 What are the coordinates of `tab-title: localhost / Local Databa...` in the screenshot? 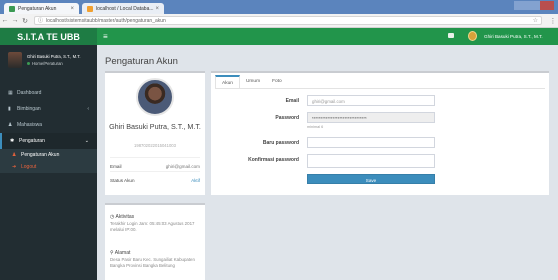 It's located at (125, 8).